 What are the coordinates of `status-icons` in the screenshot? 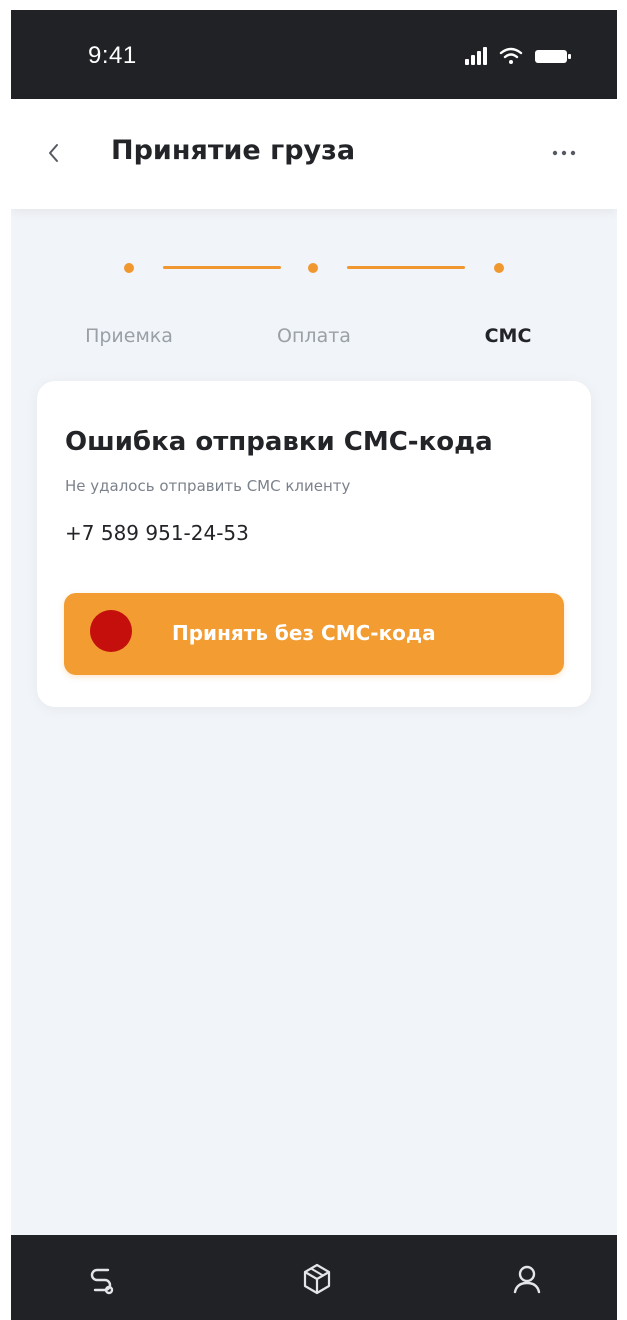 It's located at (518, 56).